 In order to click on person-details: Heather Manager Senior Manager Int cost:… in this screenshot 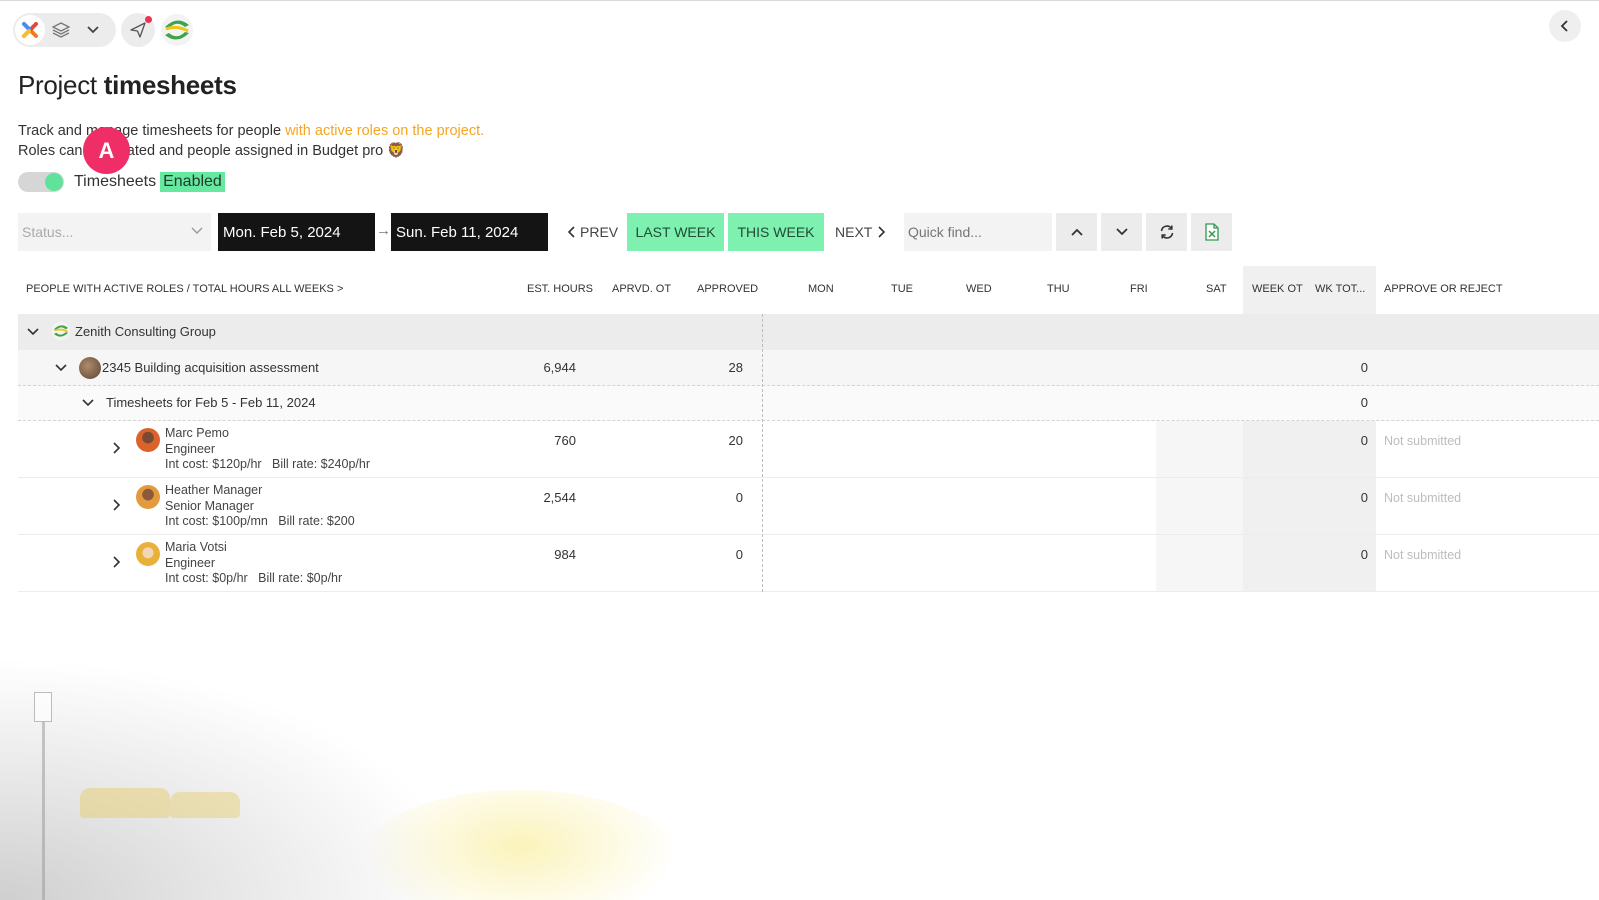, I will do `click(260, 506)`.